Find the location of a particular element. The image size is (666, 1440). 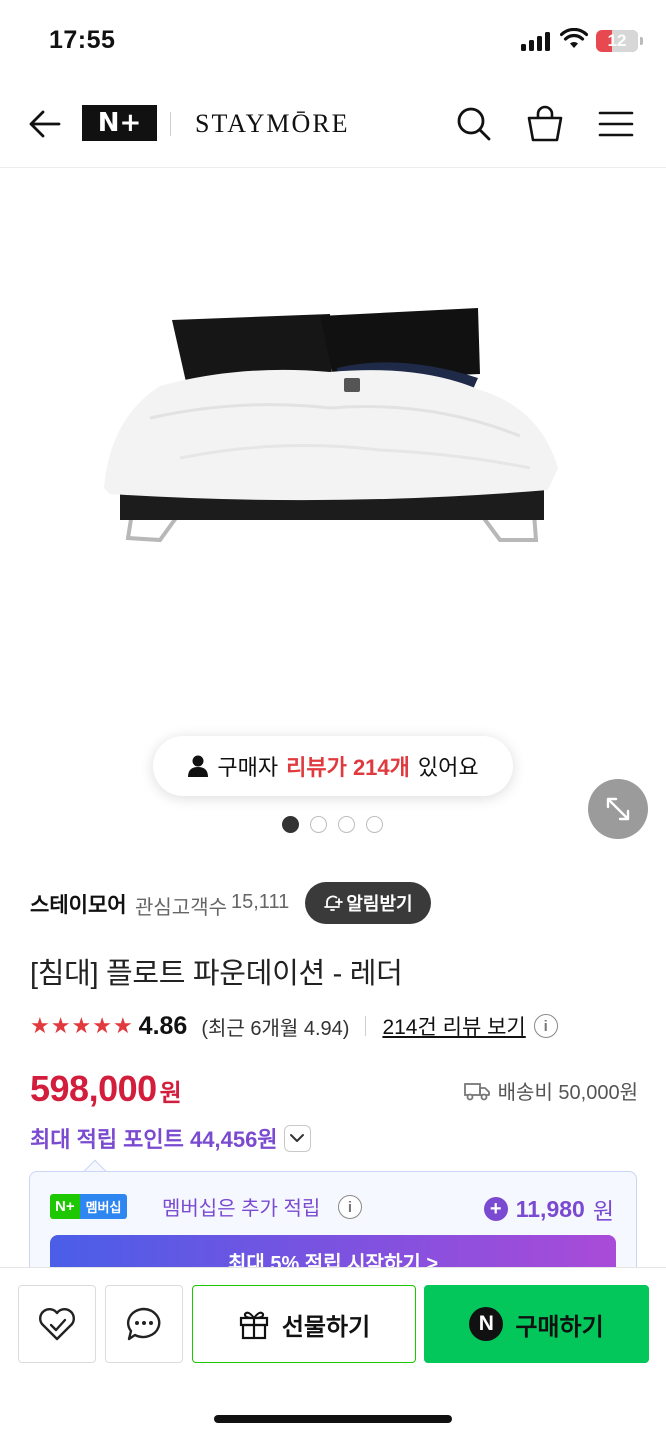

follower-label: 관심고객수 is located at coordinates (181, 908).